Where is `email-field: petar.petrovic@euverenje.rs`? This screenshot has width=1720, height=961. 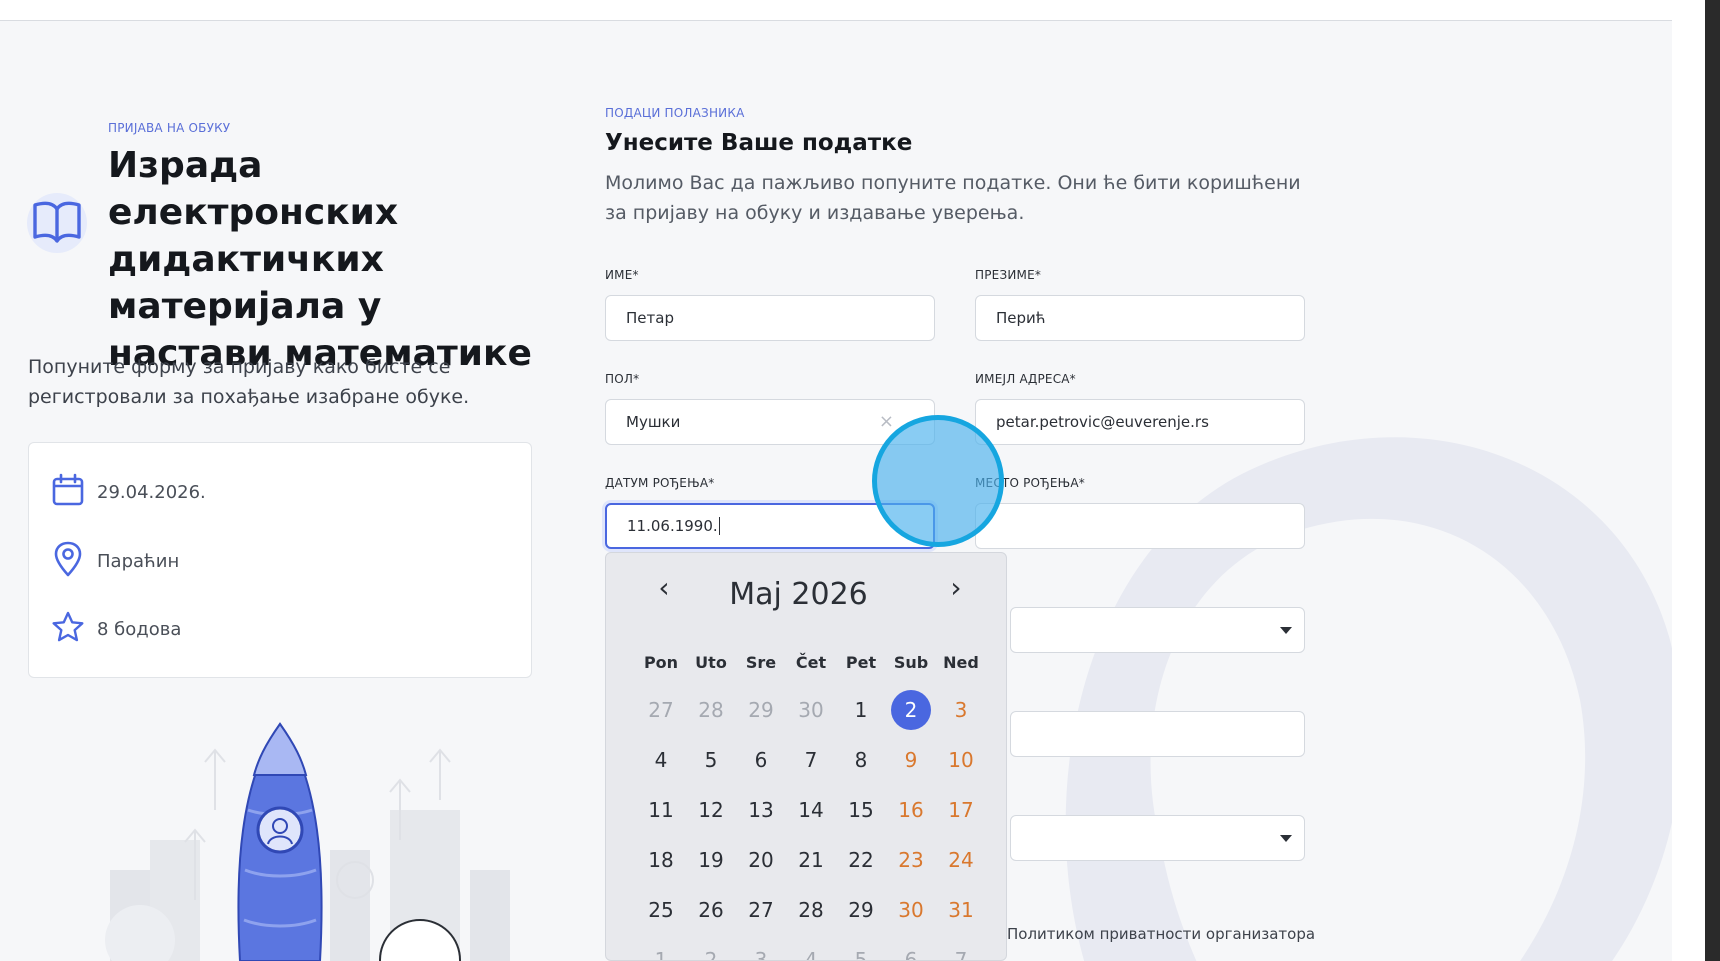 email-field: petar.petrovic@euverenje.rs is located at coordinates (1140, 422).